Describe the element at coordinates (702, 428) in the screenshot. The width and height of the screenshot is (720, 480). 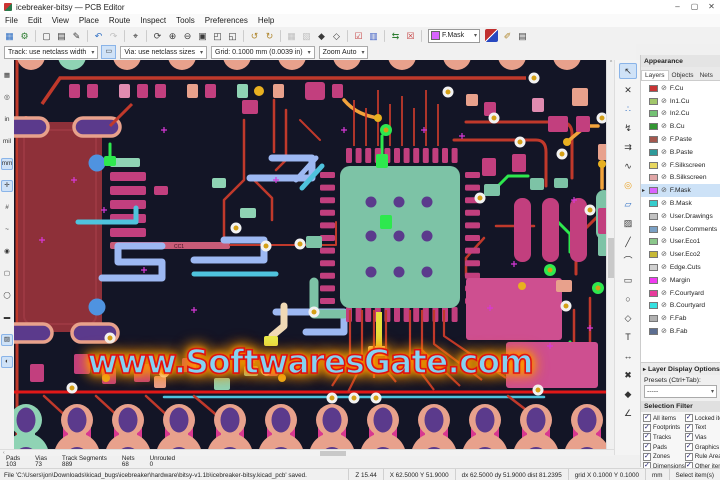
I see `selection-filter-item: Text` at that location.